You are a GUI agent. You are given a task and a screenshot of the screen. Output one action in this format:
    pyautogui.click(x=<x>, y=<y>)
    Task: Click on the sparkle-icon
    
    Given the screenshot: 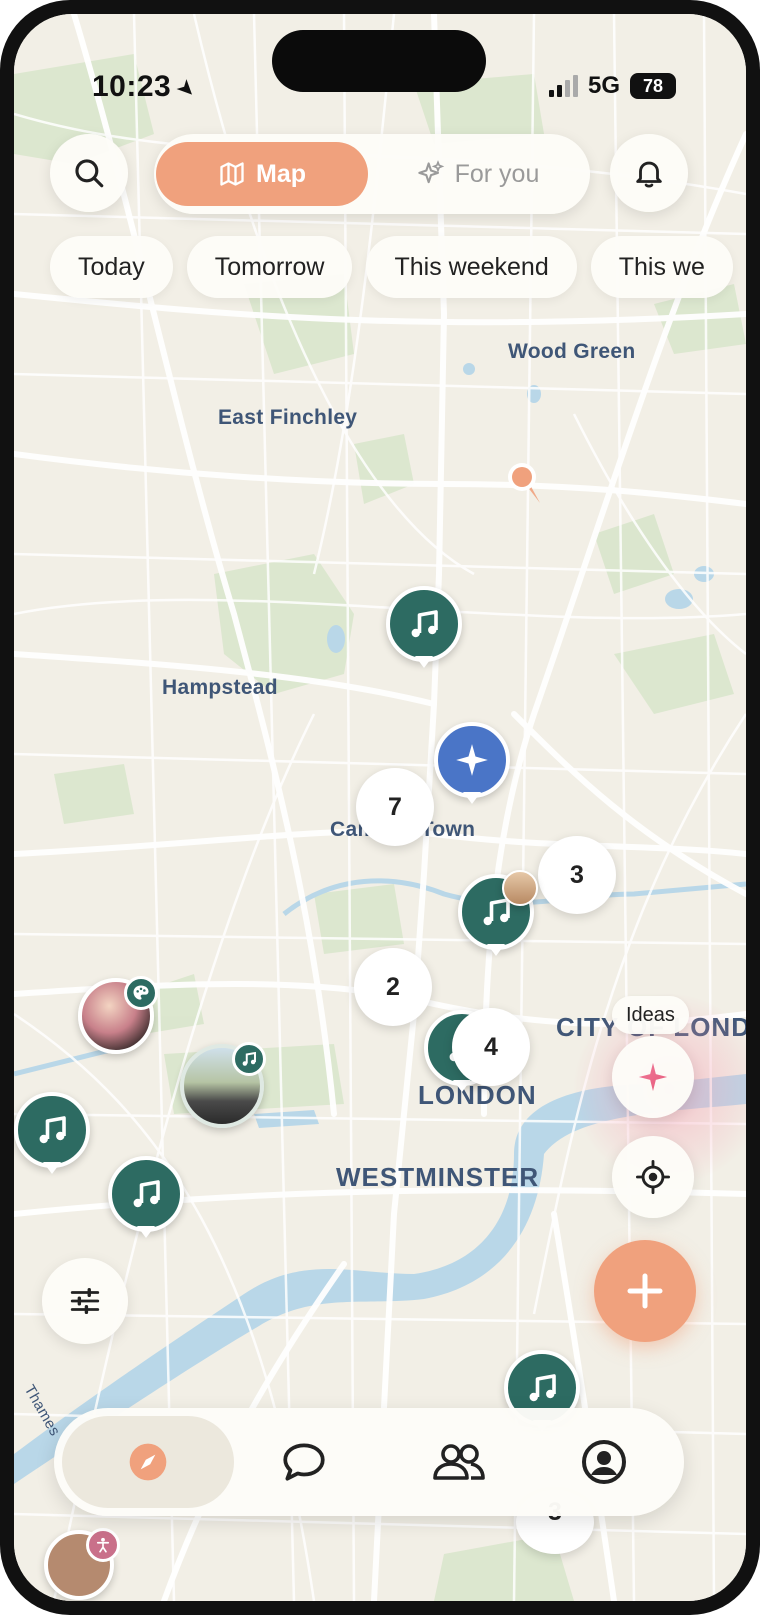 What is the action you would take?
    pyautogui.click(x=653, y=1077)
    